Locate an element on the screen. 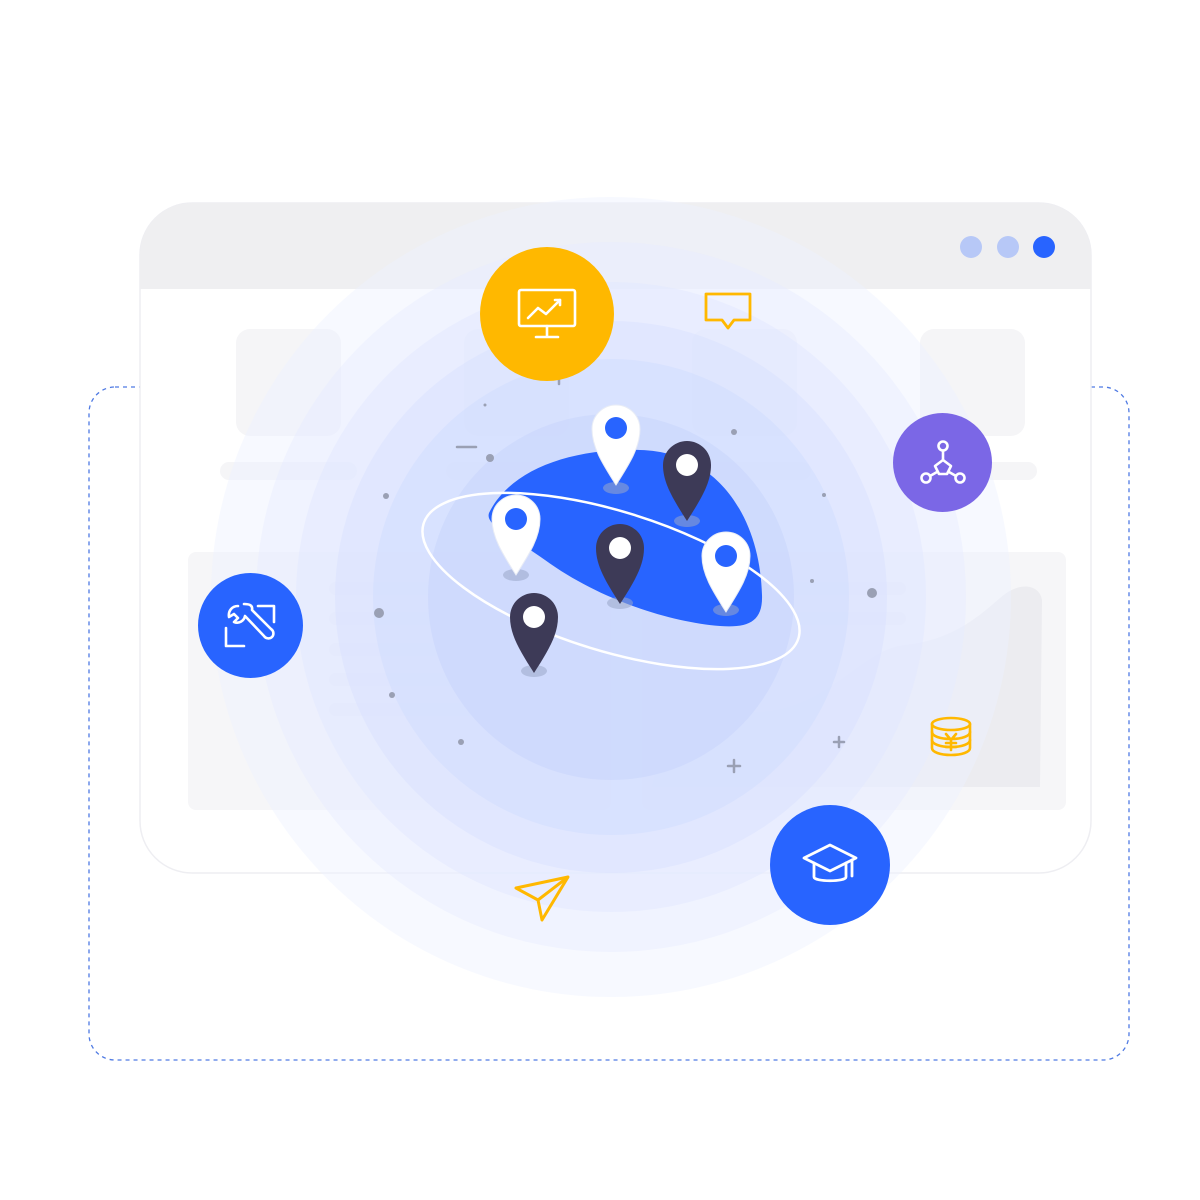 The width and height of the screenshot is (1200, 1200). coin-stack-icon is located at coordinates (951, 736).